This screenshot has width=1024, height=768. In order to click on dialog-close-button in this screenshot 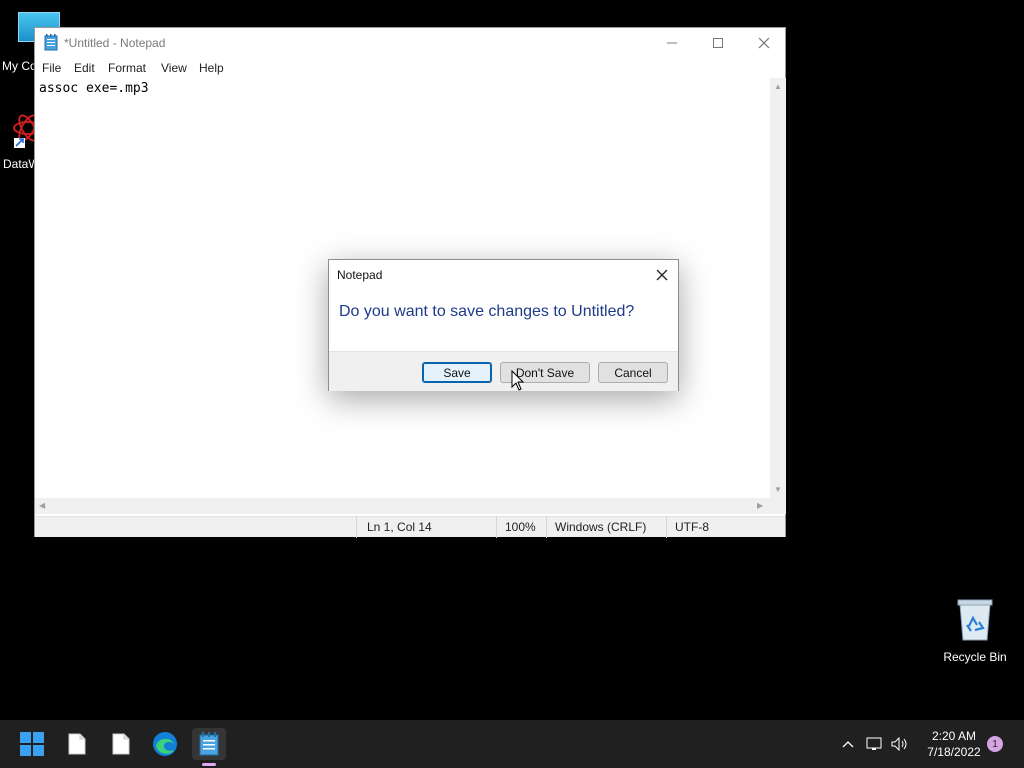, I will do `click(662, 275)`.